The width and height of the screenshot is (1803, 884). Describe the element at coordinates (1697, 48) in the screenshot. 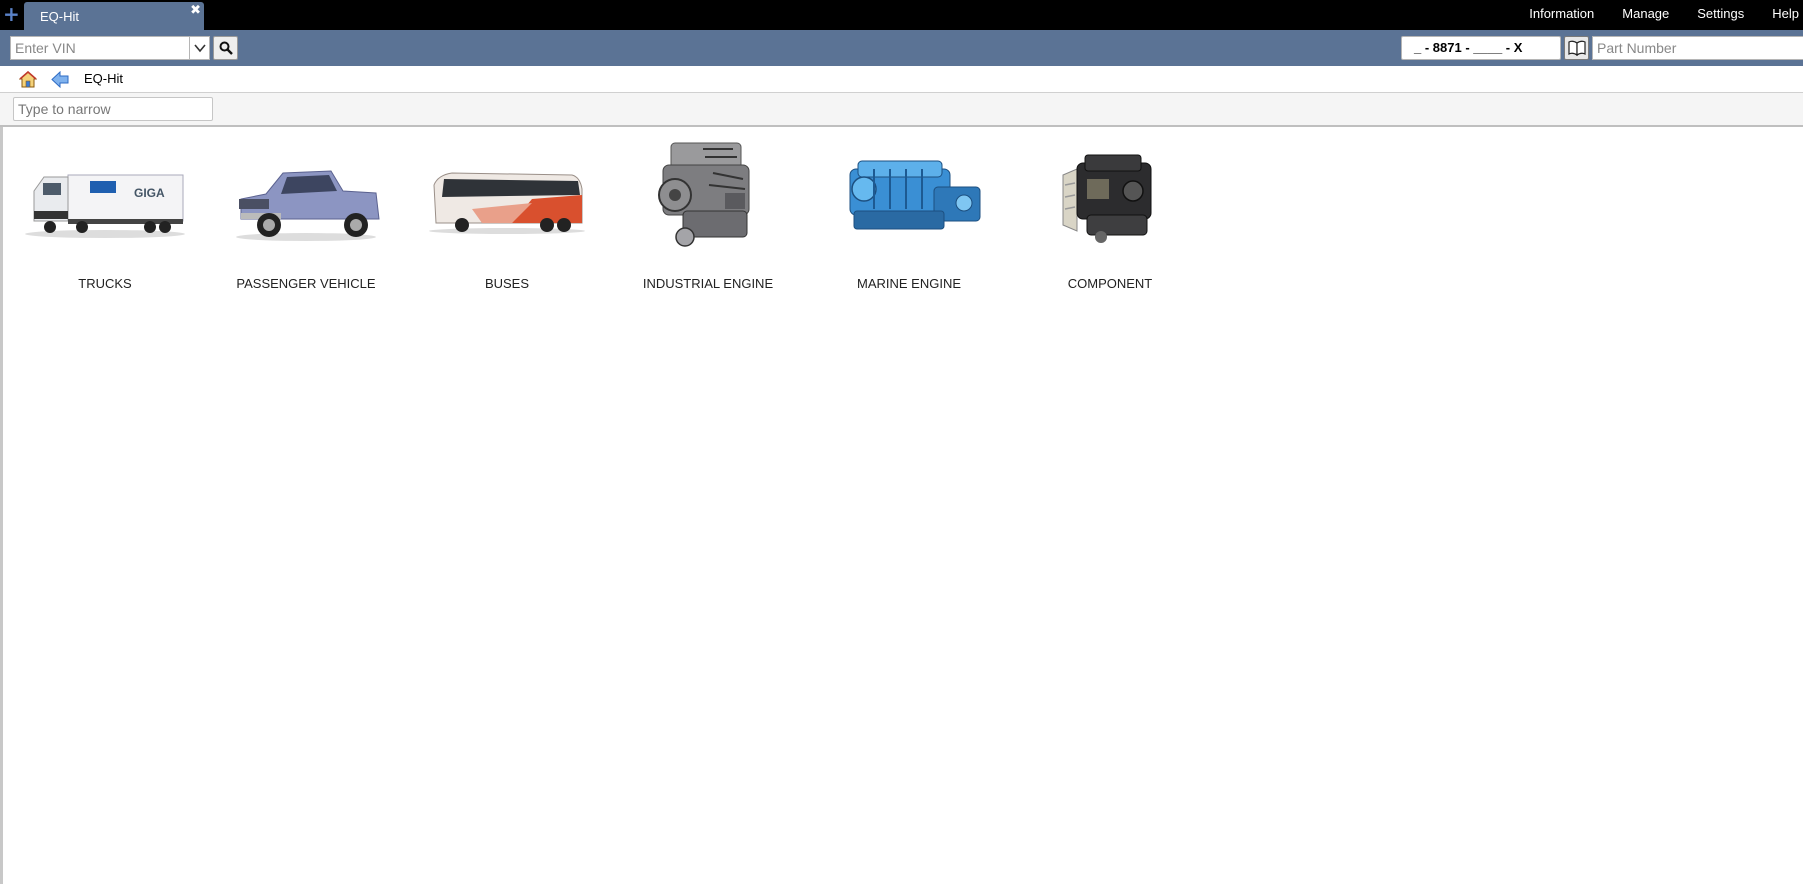

I see `part-number-input` at that location.